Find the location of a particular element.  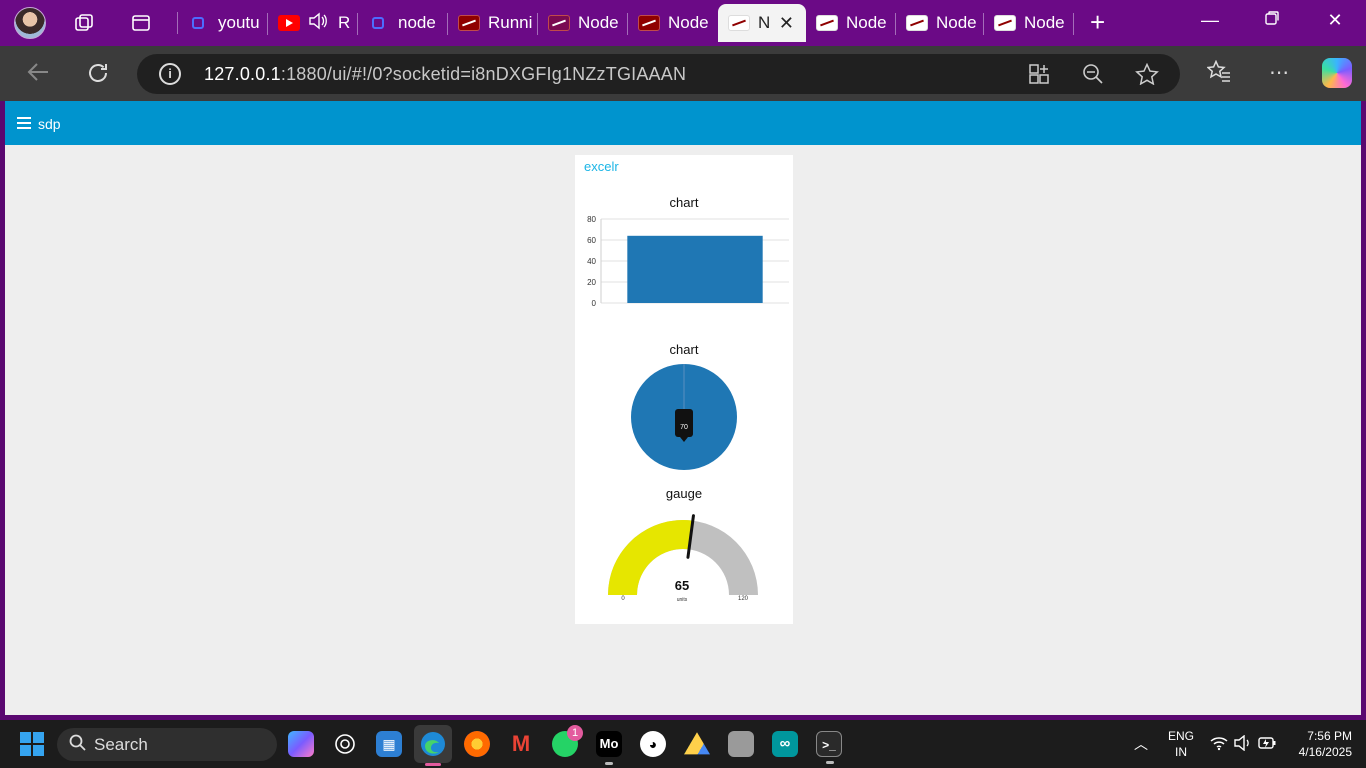

chatgpt-app-icon is located at coordinates (345, 744).